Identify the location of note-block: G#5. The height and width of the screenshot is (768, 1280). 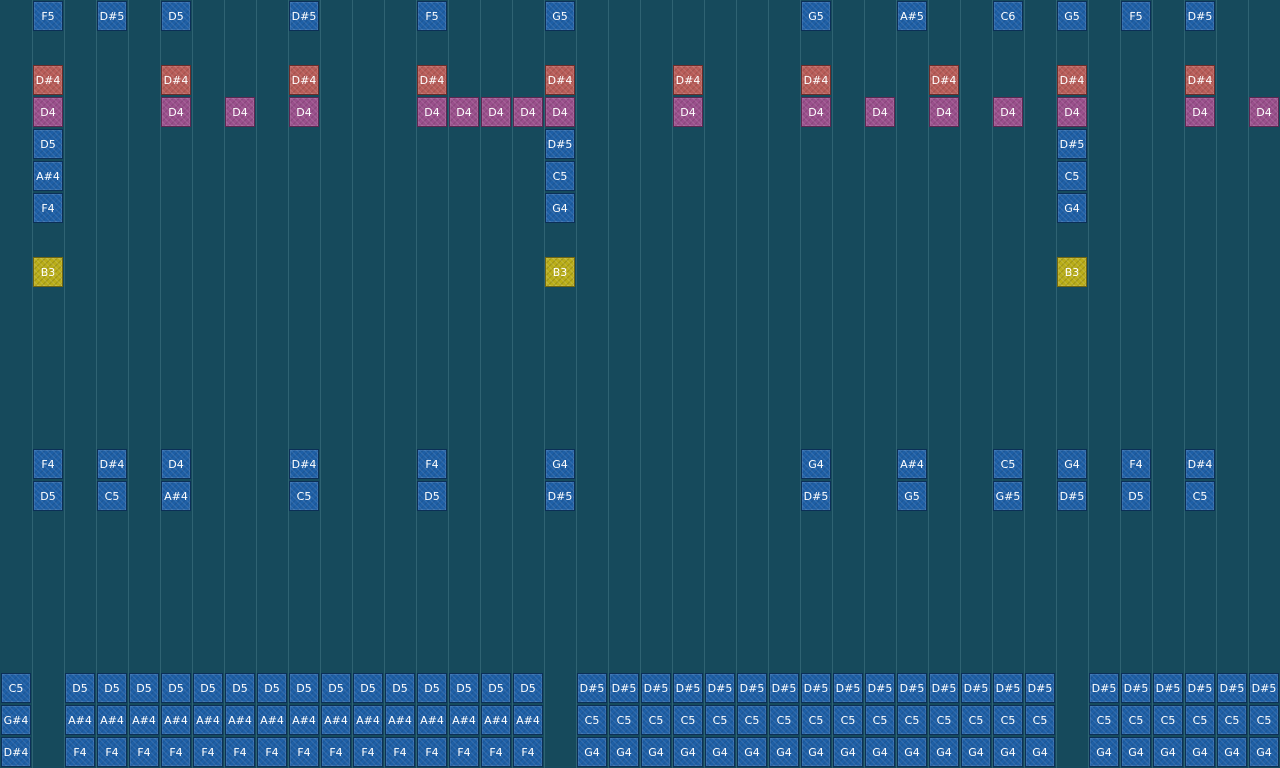
(1008, 496).